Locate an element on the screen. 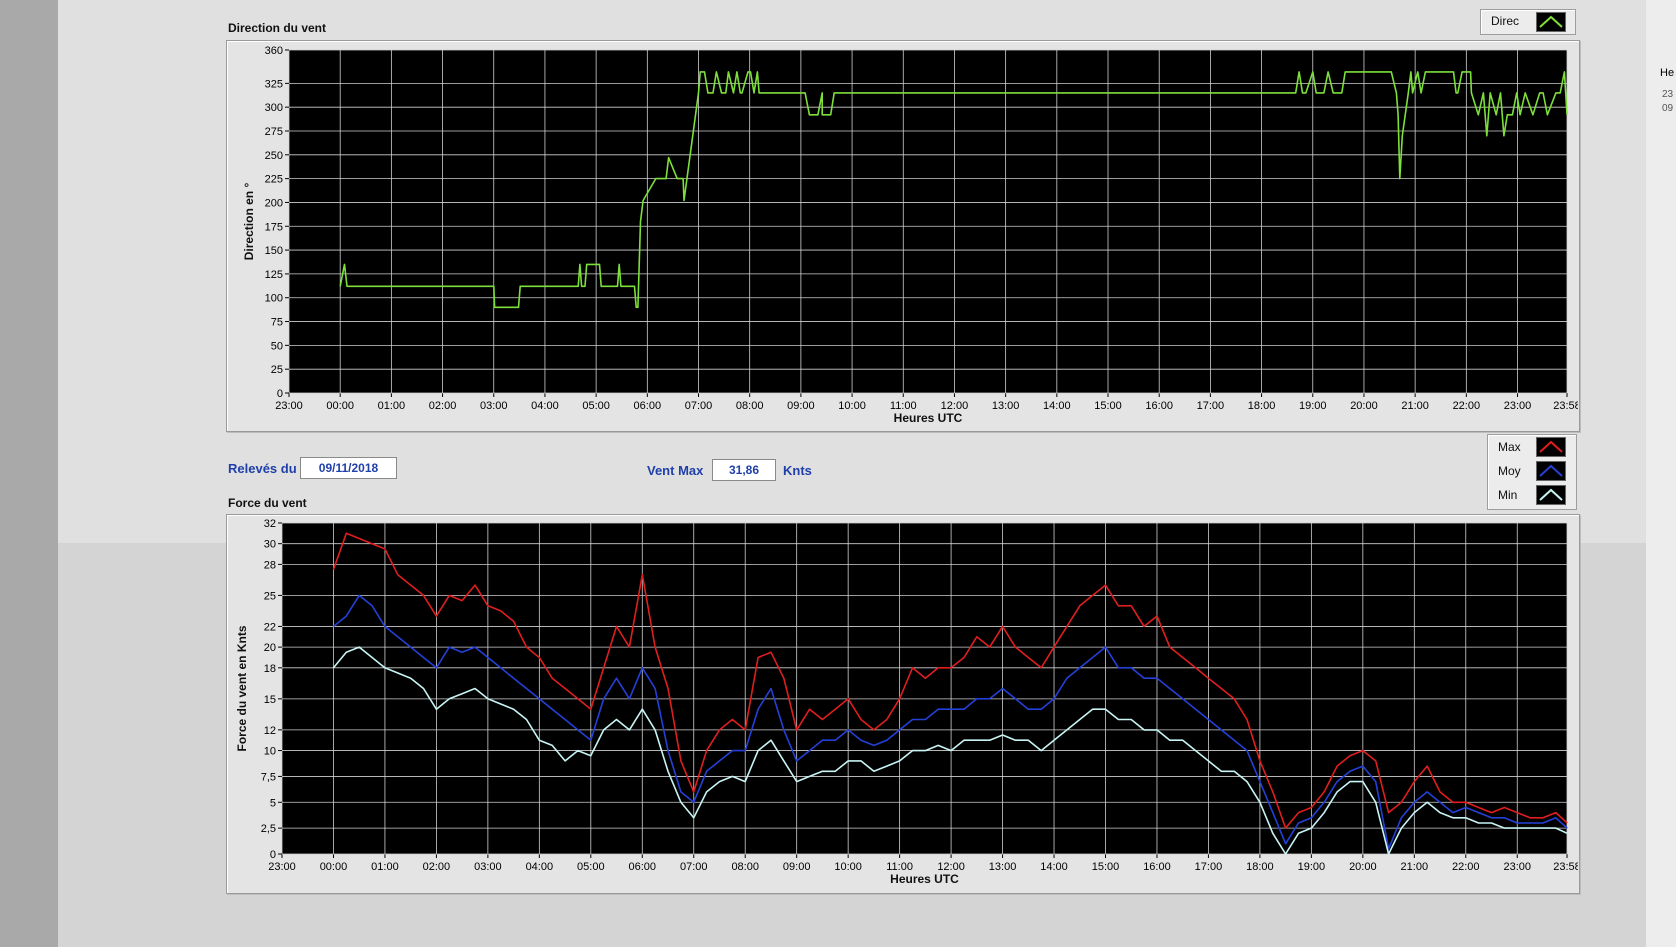  direction-x-tick-label: 03:00 is located at coordinates (494, 406).